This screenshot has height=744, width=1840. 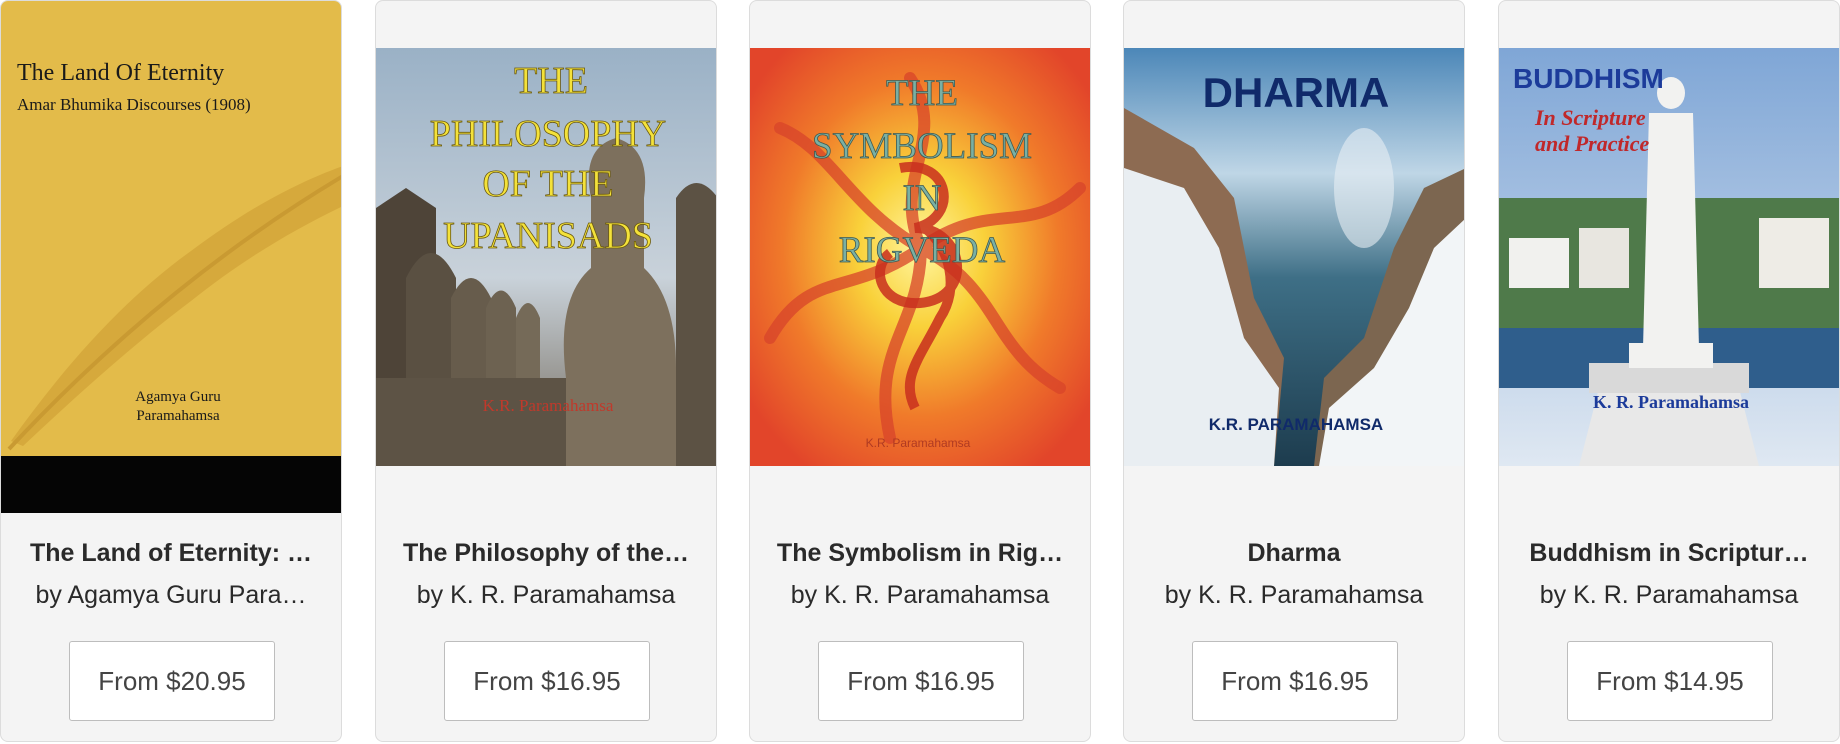 I want to click on cover-author: K.R. PARAMAHAMSA, so click(x=1296, y=424).